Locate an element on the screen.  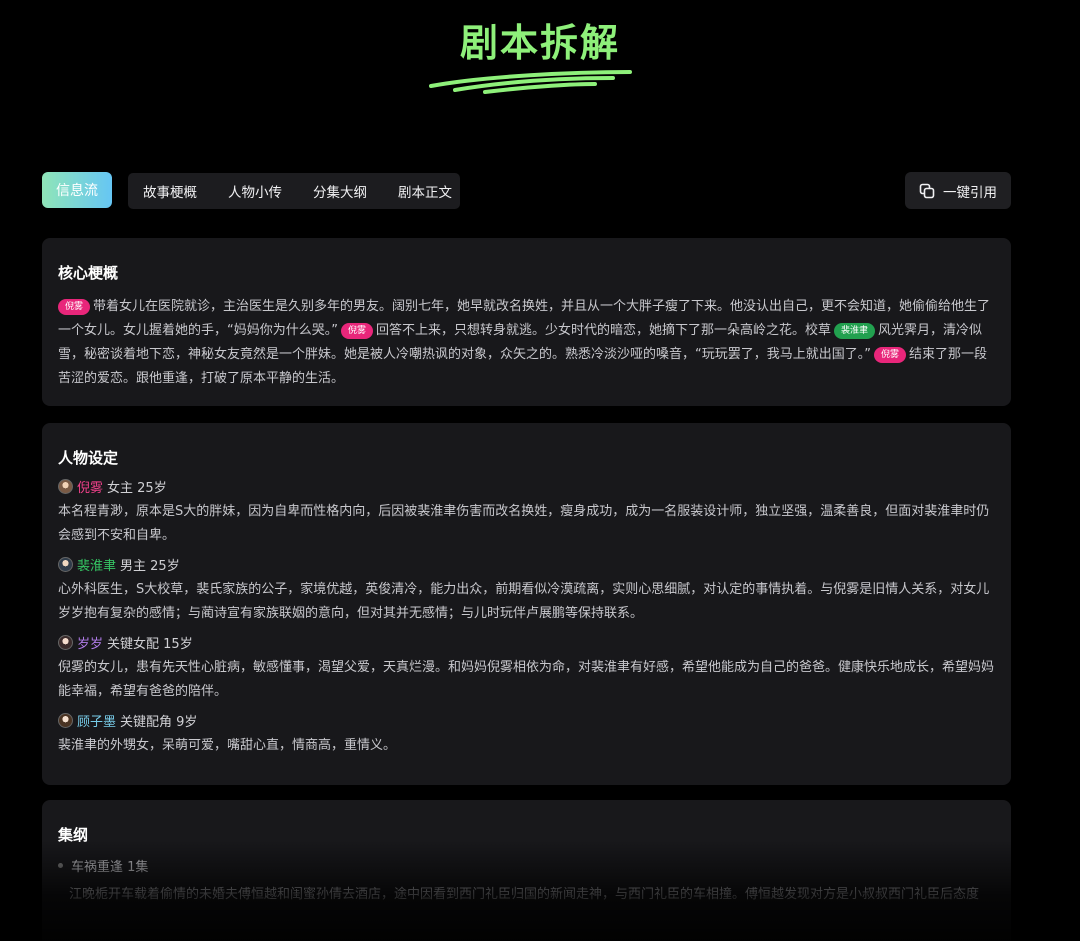
toolbar: 信息流 故事梗概 人物小传 分集大纲 剧本正文 一键引用 is located at coordinates (526, 190).